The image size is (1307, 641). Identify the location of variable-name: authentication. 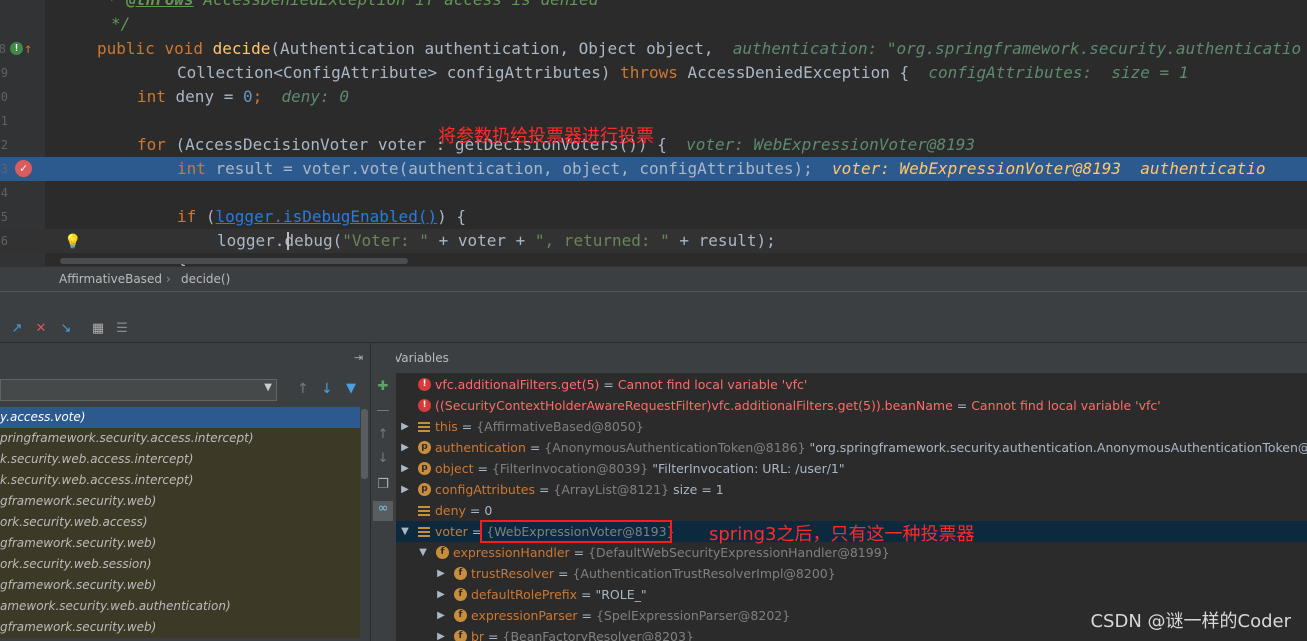
(480, 447).